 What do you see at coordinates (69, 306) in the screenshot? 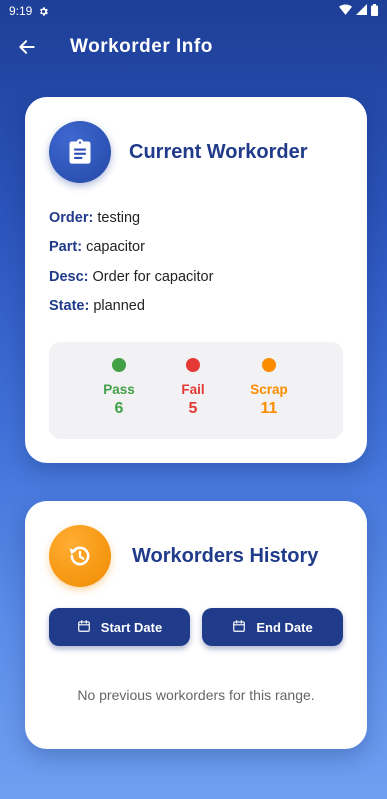
I see `state-label: State:` at bounding box center [69, 306].